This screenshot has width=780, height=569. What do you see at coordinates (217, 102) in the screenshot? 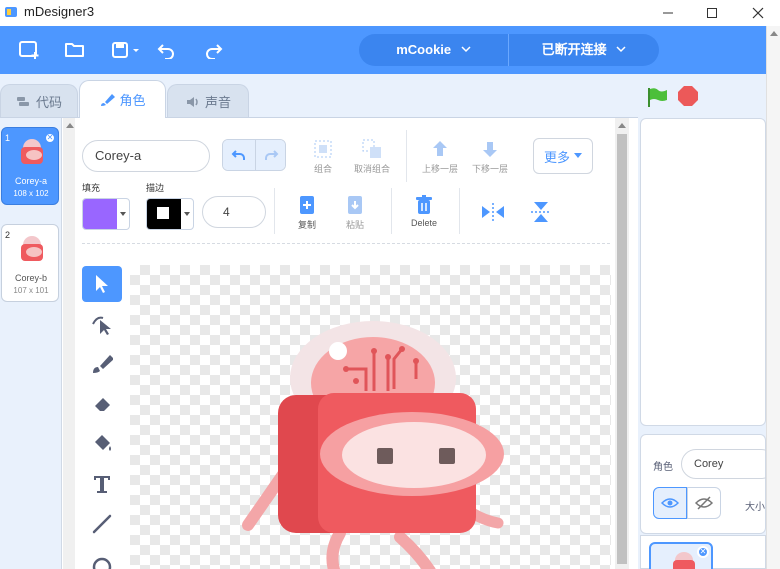
I see `tab-sounds-label: 声音` at bounding box center [217, 102].